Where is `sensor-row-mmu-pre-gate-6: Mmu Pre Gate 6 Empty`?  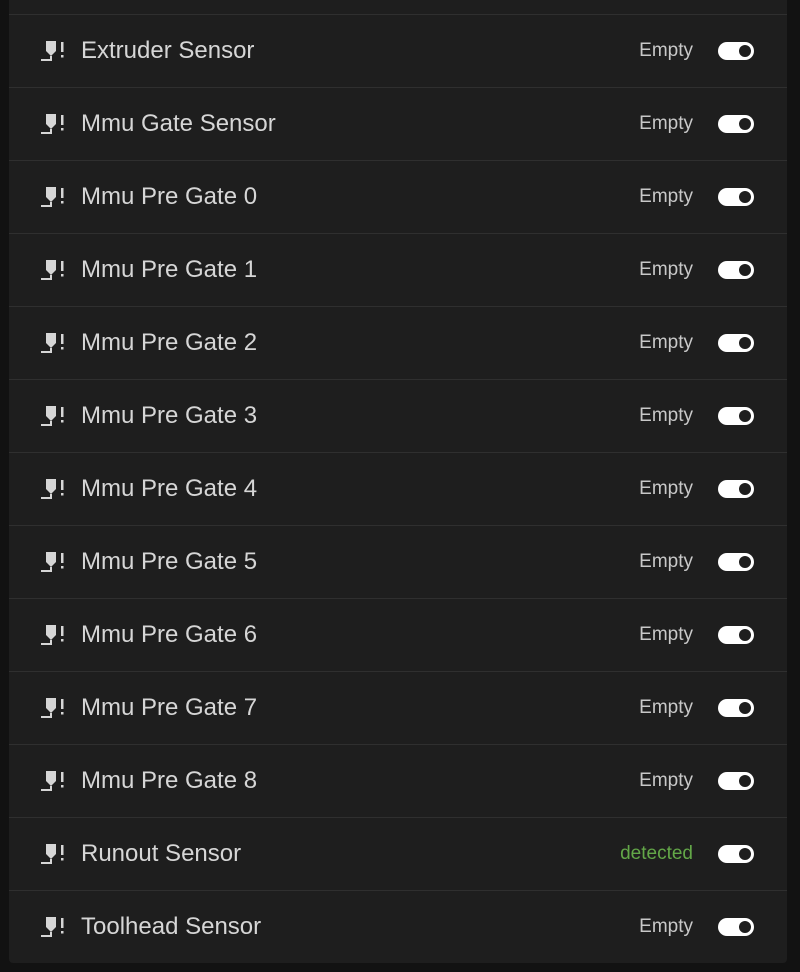
sensor-row-mmu-pre-gate-6: Mmu Pre Gate 6 Empty is located at coordinates (398, 634).